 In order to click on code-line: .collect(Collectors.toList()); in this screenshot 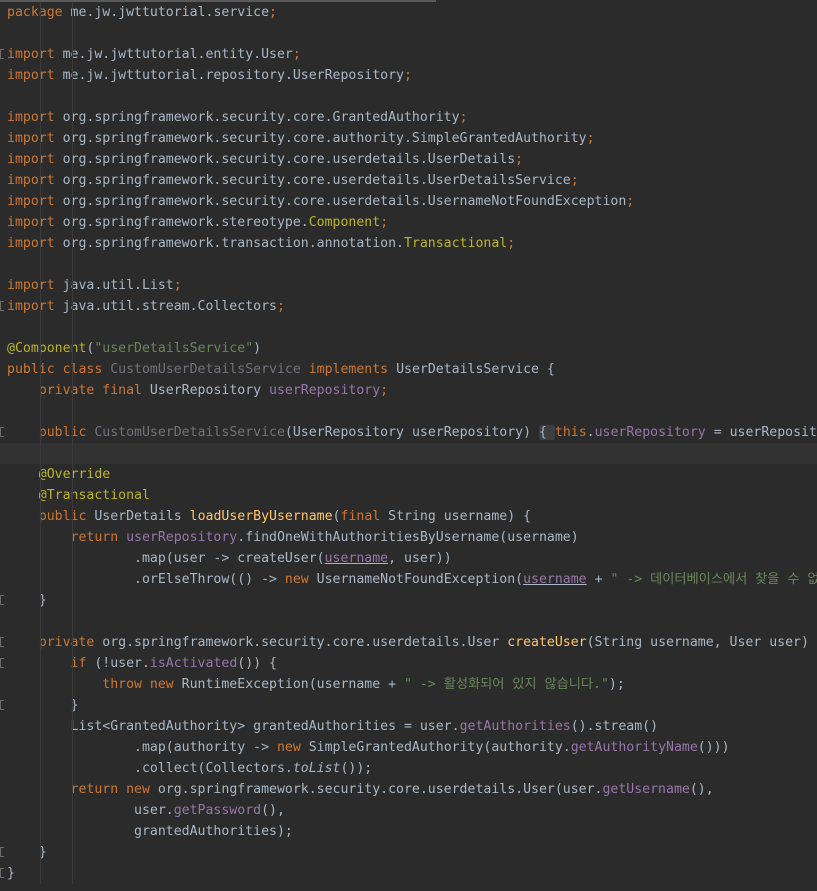, I will do `click(408, 768)`.